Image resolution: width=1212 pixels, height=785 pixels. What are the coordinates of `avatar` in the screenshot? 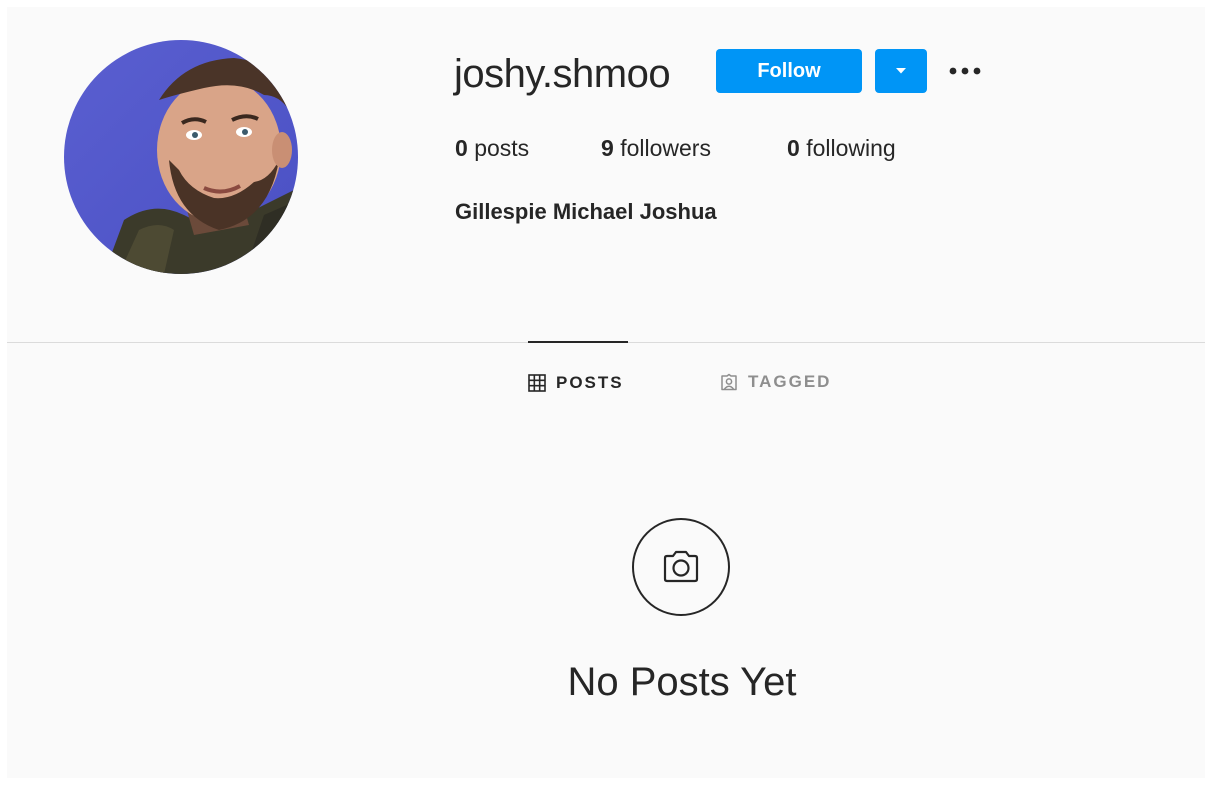 It's located at (181, 157).